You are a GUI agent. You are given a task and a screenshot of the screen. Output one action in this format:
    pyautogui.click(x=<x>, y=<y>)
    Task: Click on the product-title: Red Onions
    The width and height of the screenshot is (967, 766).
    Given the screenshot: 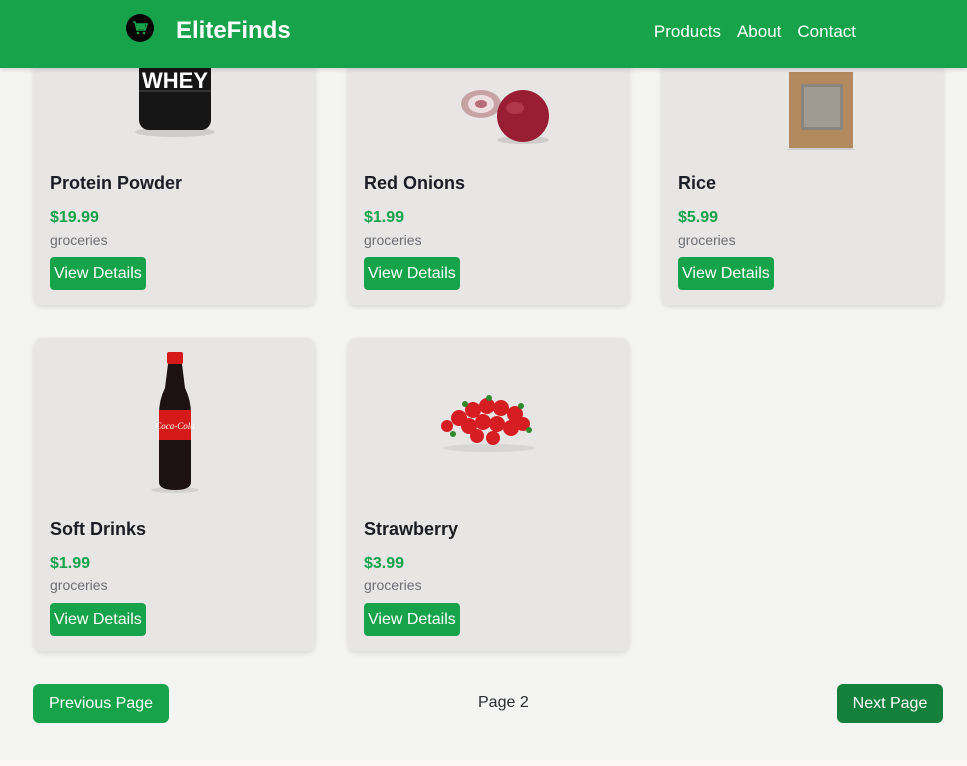 What is the action you would take?
    pyautogui.click(x=415, y=183)
    